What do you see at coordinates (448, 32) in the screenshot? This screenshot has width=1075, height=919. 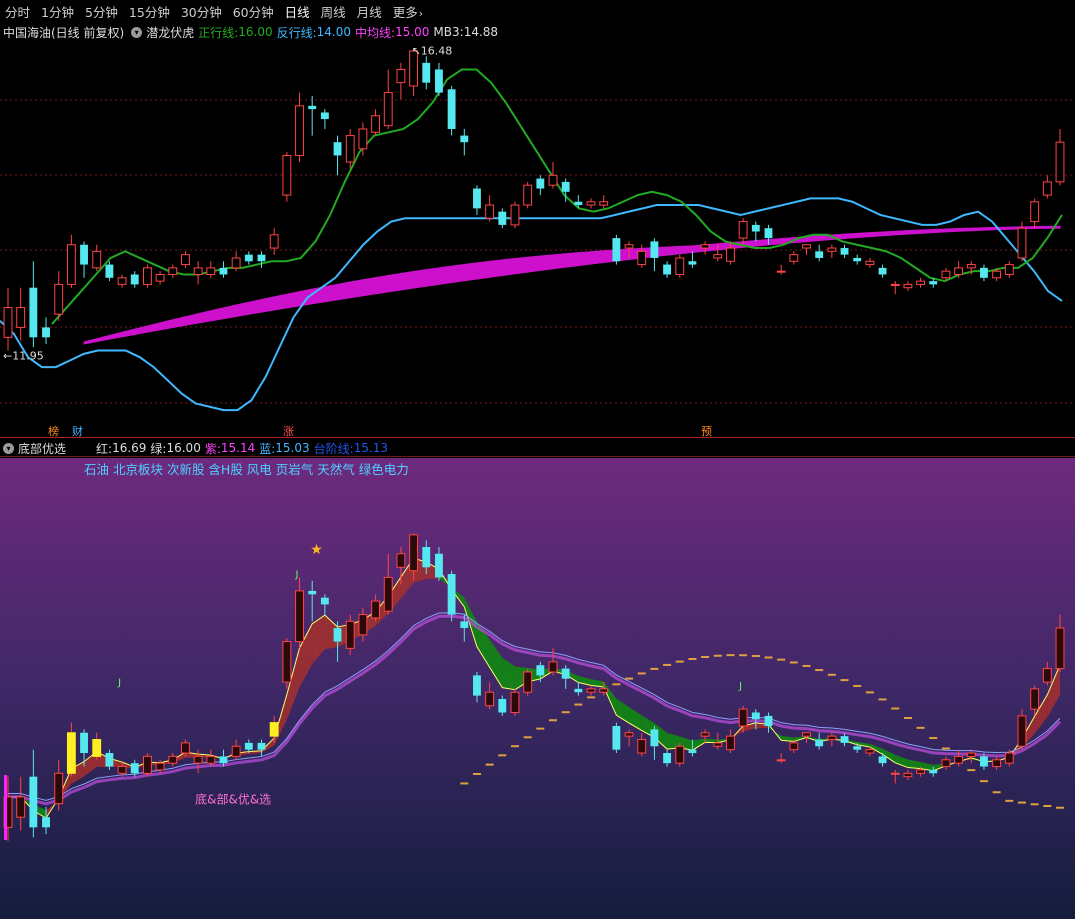 I see `mb3-label: MB3:` at bounding box center [448, 32].